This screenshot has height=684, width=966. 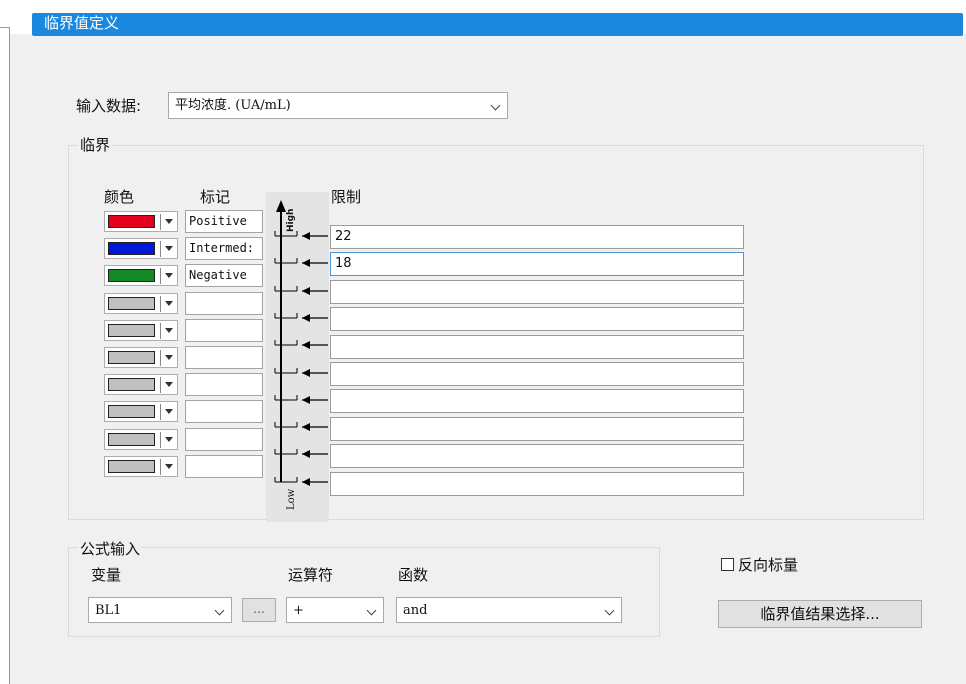 What do you see at coordinates (509, 610) in the screenshot?
I see `function-select: and` at bounding box center [509, 610].